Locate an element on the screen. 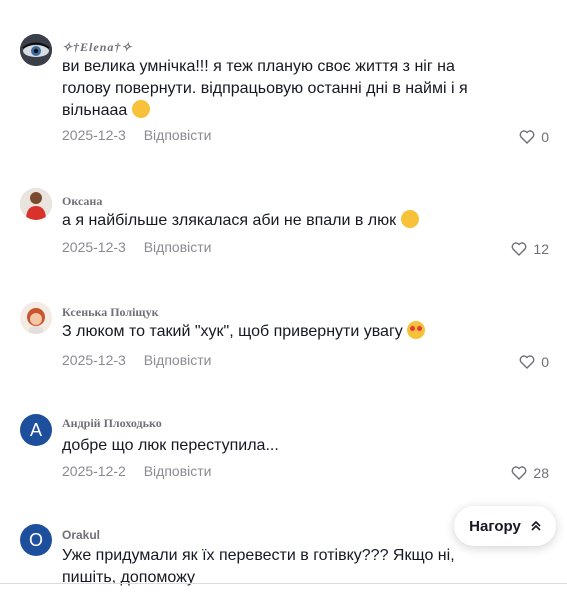 The image size is (567, 600). comment-meta: 2025-12-2 Відповісти is located at coordinates (143, 471).